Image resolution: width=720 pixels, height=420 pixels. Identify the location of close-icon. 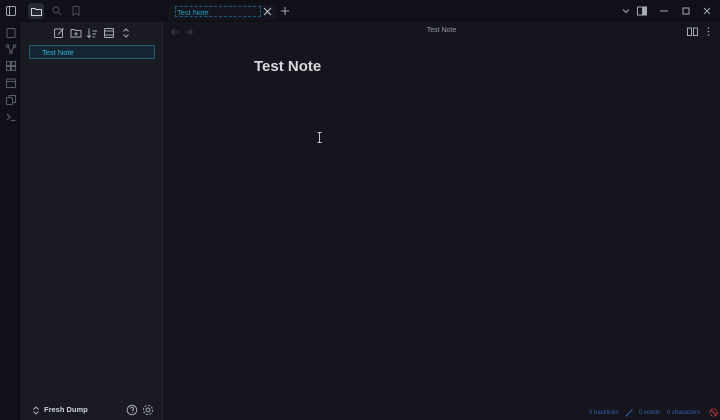
(267, 11).